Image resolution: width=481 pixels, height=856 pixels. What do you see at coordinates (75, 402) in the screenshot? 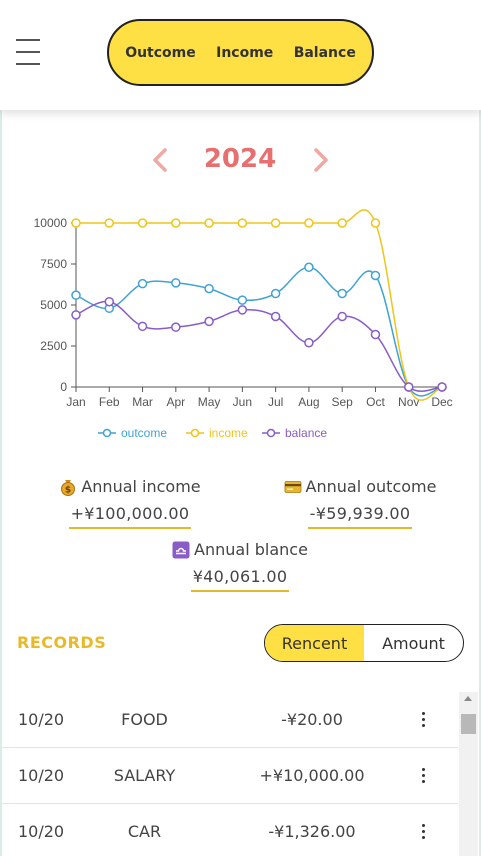
I see `x-tick-label: Jan` at bounding box center [75, 402].